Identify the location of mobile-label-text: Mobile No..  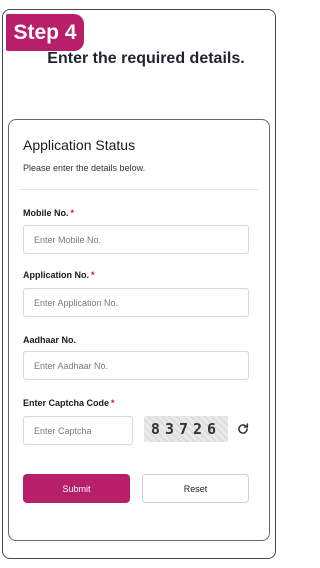
(46, 213).